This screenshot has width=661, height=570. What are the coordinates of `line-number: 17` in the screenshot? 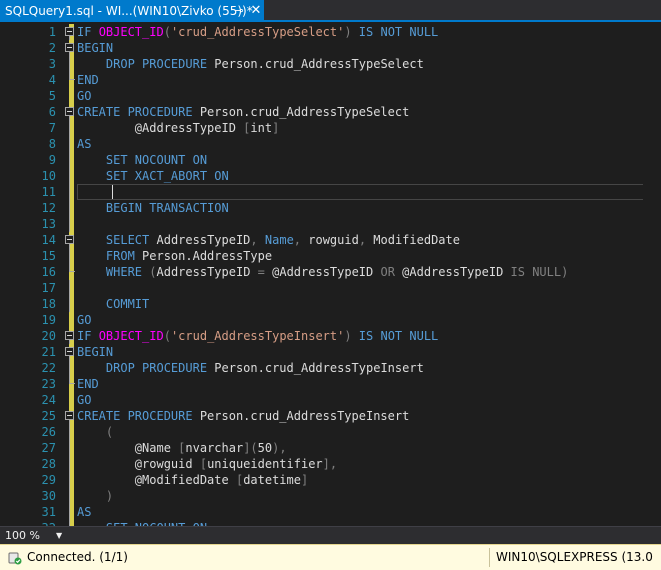 It's located at (48, 288).